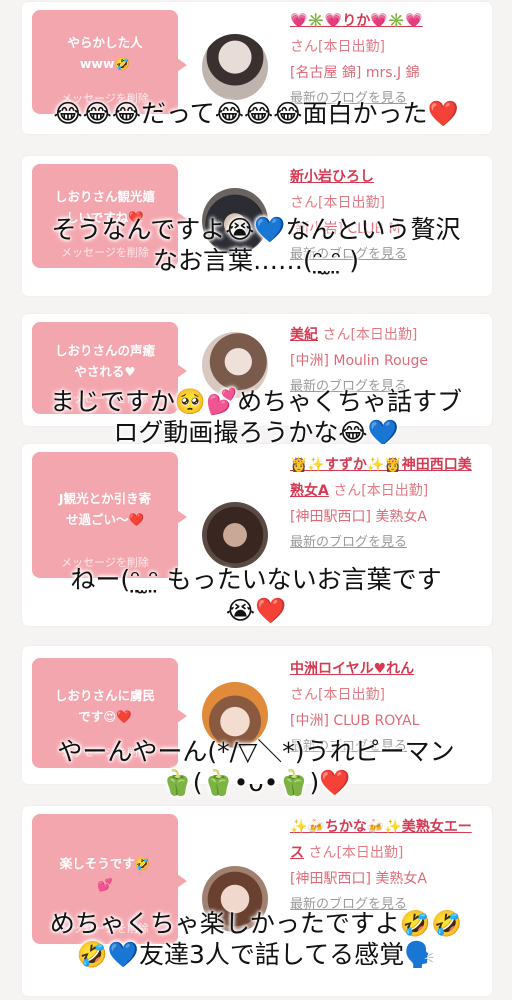 The height and width of the screenshot is (1000, 512). I want to click on caption-overlay: 😂😂😂だって😂😂😂面白かった❤️, so click(256, 113).